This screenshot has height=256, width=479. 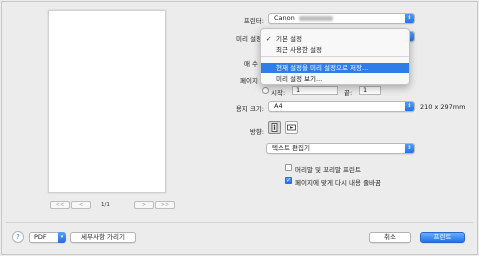 I want to click on first-page-icon: <<, so click(x=60, y=205).